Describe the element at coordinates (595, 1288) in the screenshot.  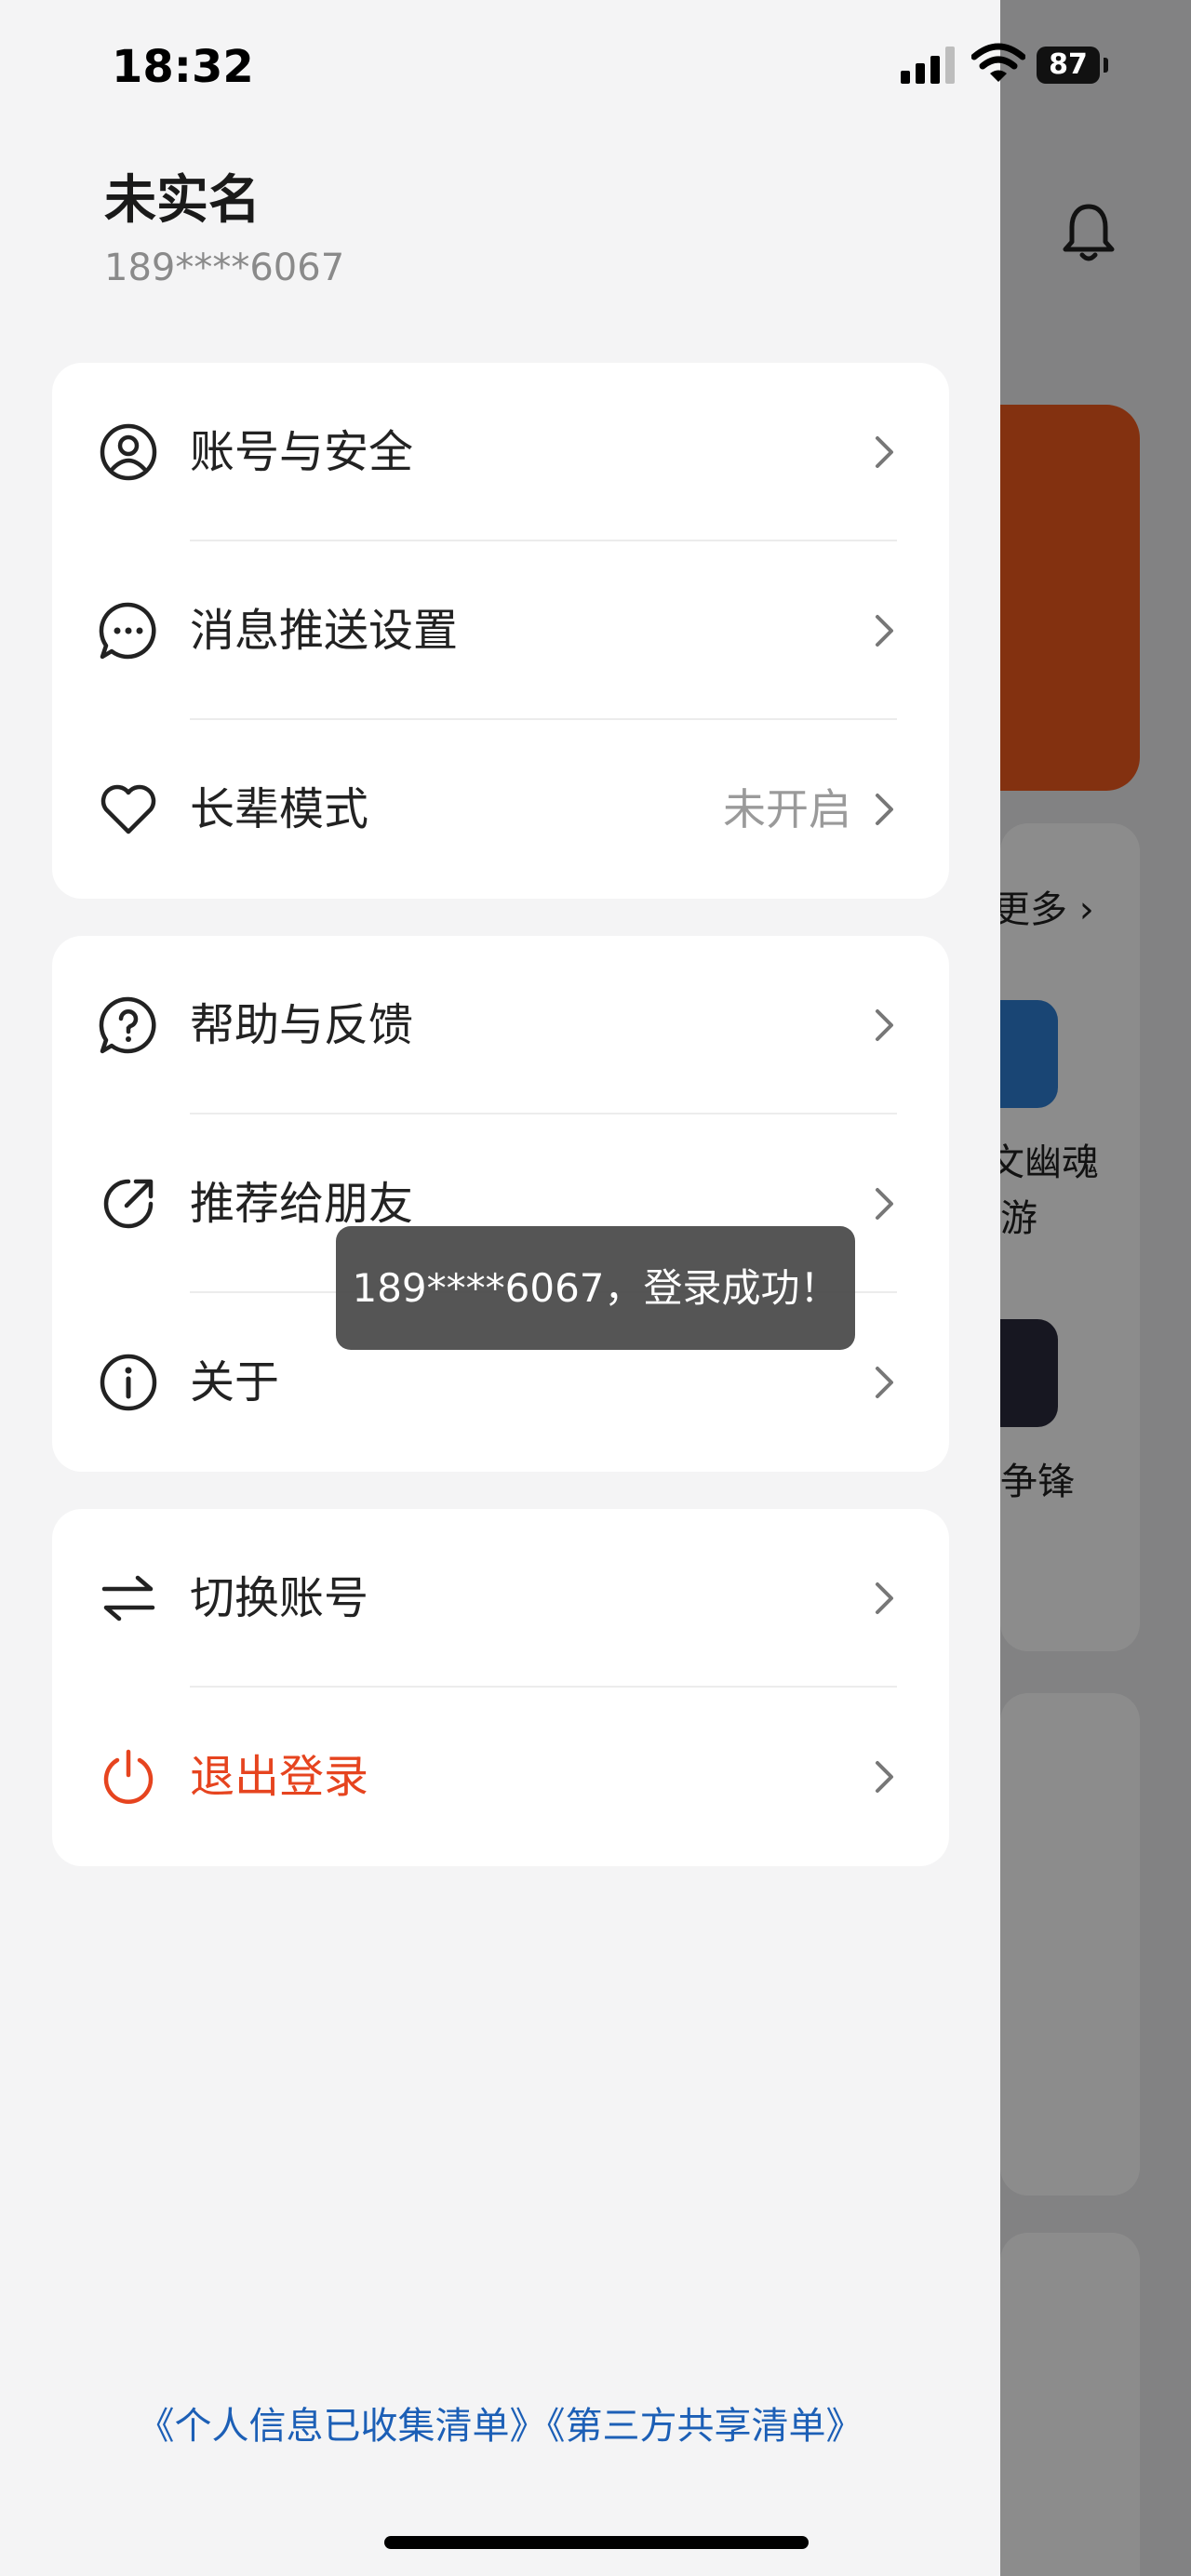
I see `toast-message: 189****6067，登录成功！` at that location.